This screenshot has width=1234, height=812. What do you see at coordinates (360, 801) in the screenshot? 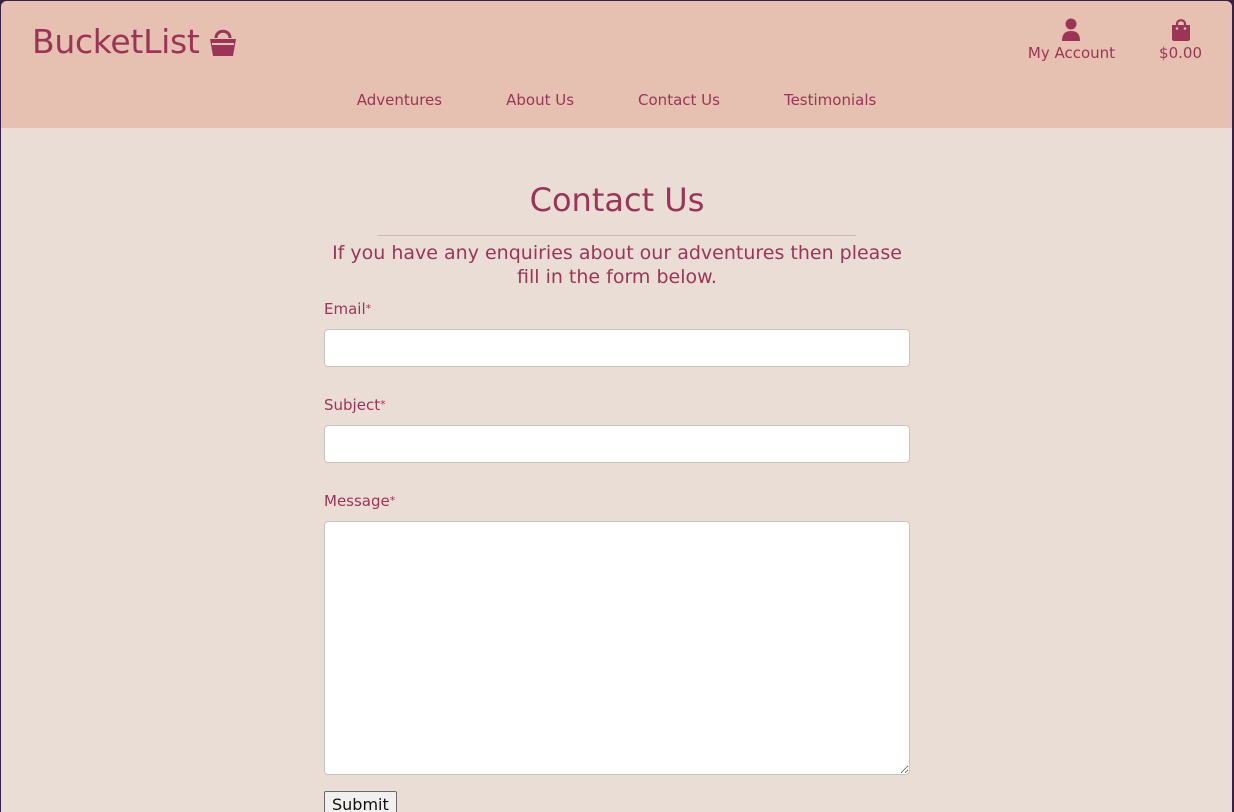
I see `submit-button: Submit` at bounding box center [360, 801].